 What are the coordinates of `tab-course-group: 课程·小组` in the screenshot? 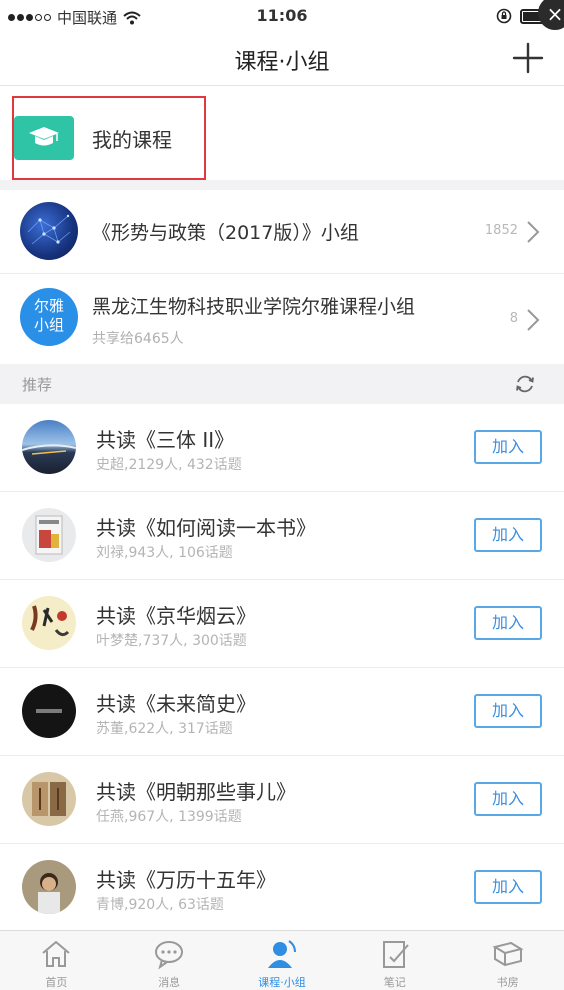 It's located at (282, 960).